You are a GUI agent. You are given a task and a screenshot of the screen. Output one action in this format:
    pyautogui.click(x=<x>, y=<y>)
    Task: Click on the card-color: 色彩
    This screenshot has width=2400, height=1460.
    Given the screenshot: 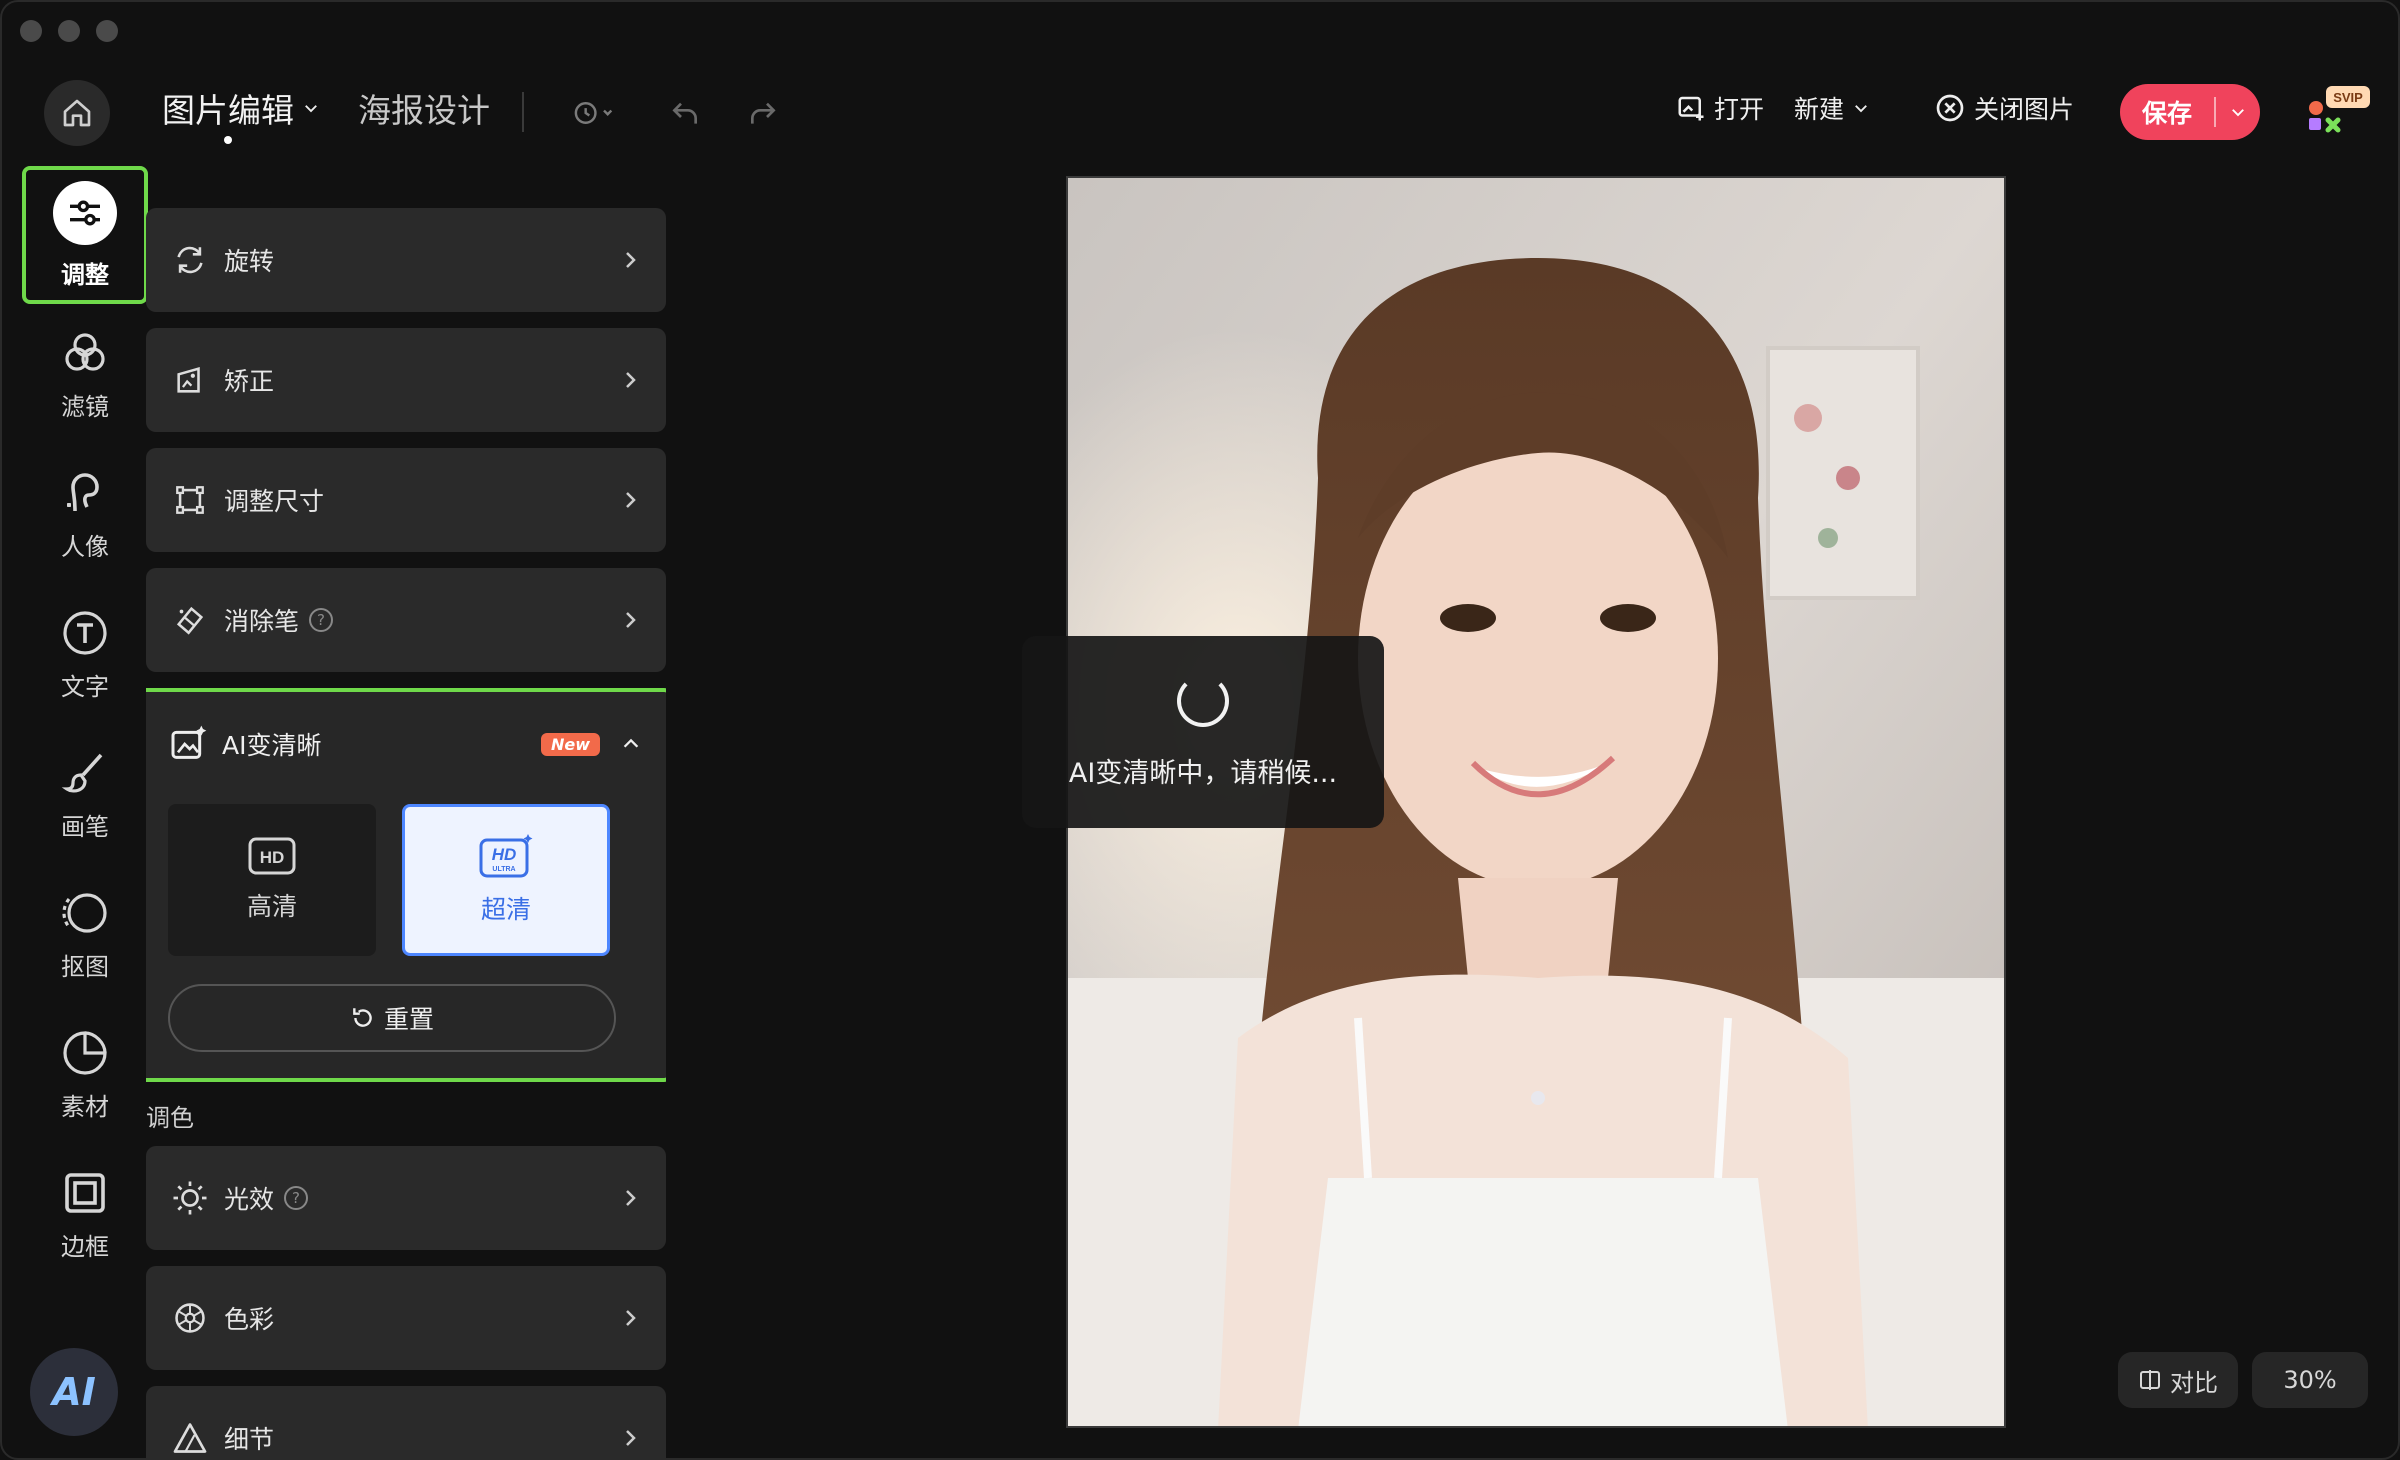 What is the action you would take?
    pyautogui.click(x=406, y=1318)
    